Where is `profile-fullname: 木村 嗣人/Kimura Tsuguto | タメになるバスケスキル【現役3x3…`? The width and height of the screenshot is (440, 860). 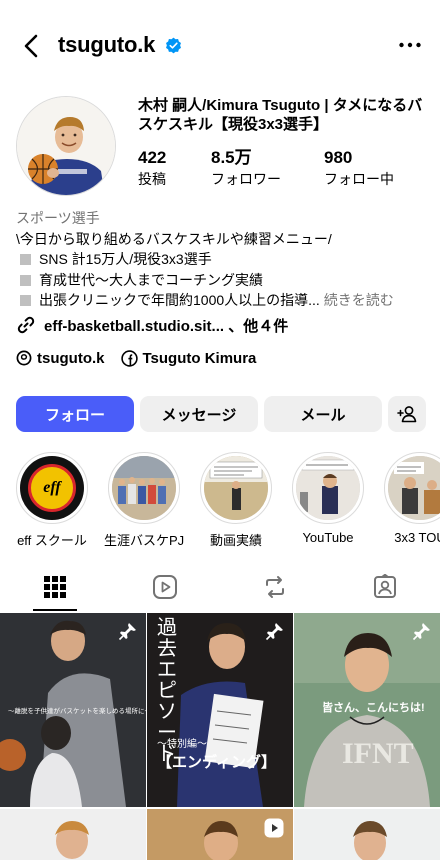 profile-fullname: 木村 嗣人/Kimura Tsuguto | タメになるバスケスキル【現役3x3… is located at coordinates (280, 115).